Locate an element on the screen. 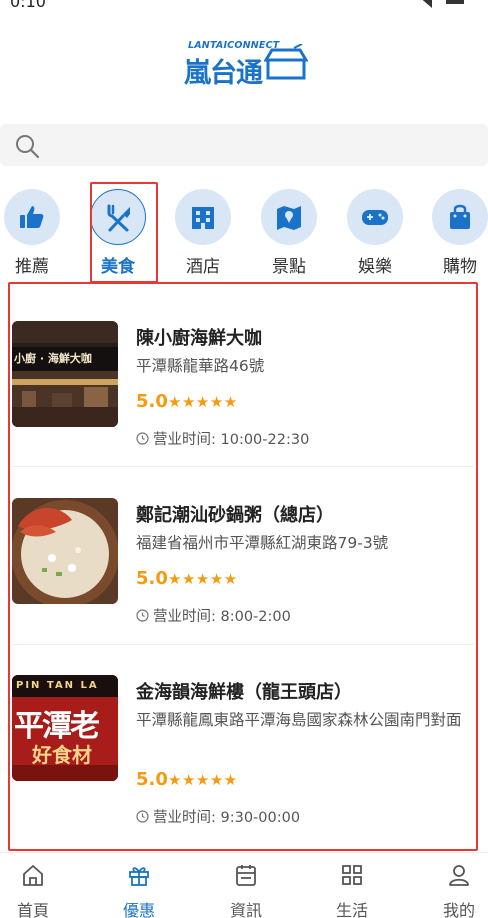 Image resolution: width=488 pixels, height=918 pixels. restaurant-photo-text-bottom: 好食材 is located at coordinates (62, 755).